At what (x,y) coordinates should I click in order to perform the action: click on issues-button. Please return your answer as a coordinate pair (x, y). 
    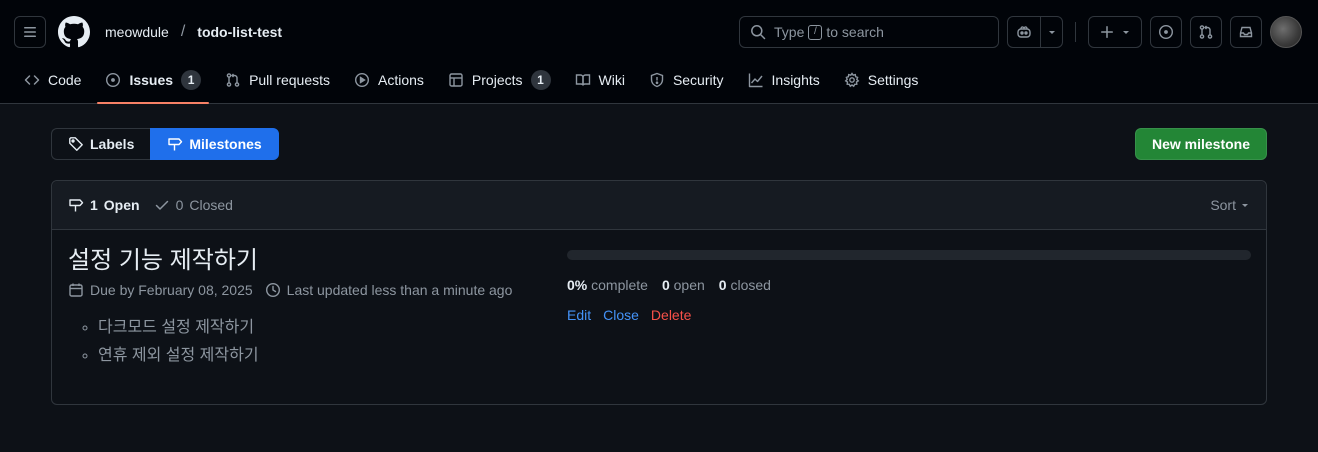
    Looking at the image, I should click on (1166, 32).